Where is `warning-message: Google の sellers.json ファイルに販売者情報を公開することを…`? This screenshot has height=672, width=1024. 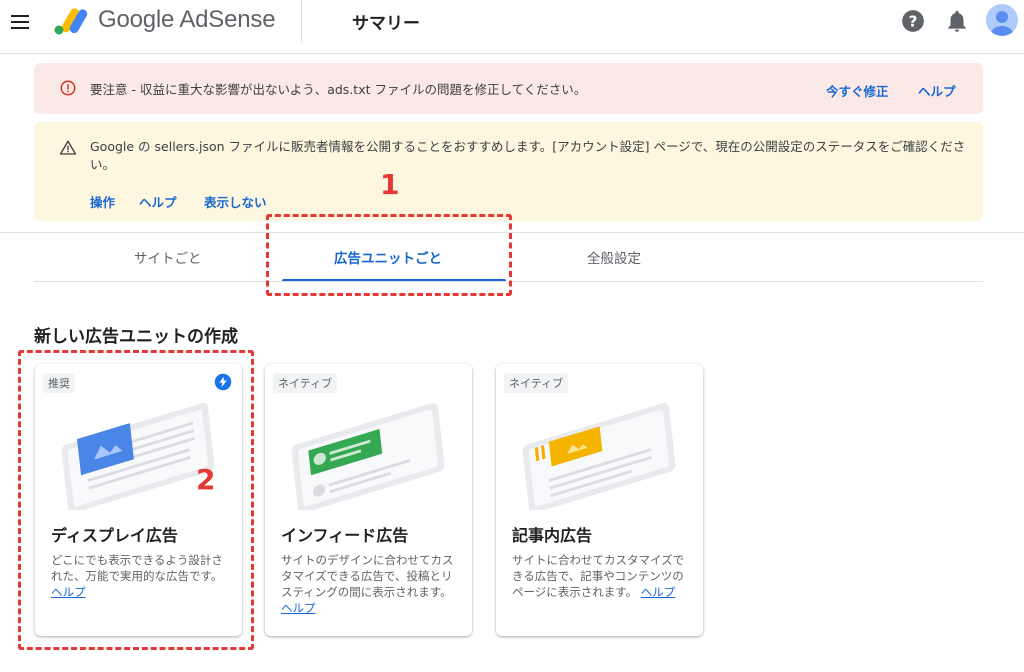
warning-message: Google の sellers.json ファイルに販売者情報を公開することを… is located at coordinates (528, 155).